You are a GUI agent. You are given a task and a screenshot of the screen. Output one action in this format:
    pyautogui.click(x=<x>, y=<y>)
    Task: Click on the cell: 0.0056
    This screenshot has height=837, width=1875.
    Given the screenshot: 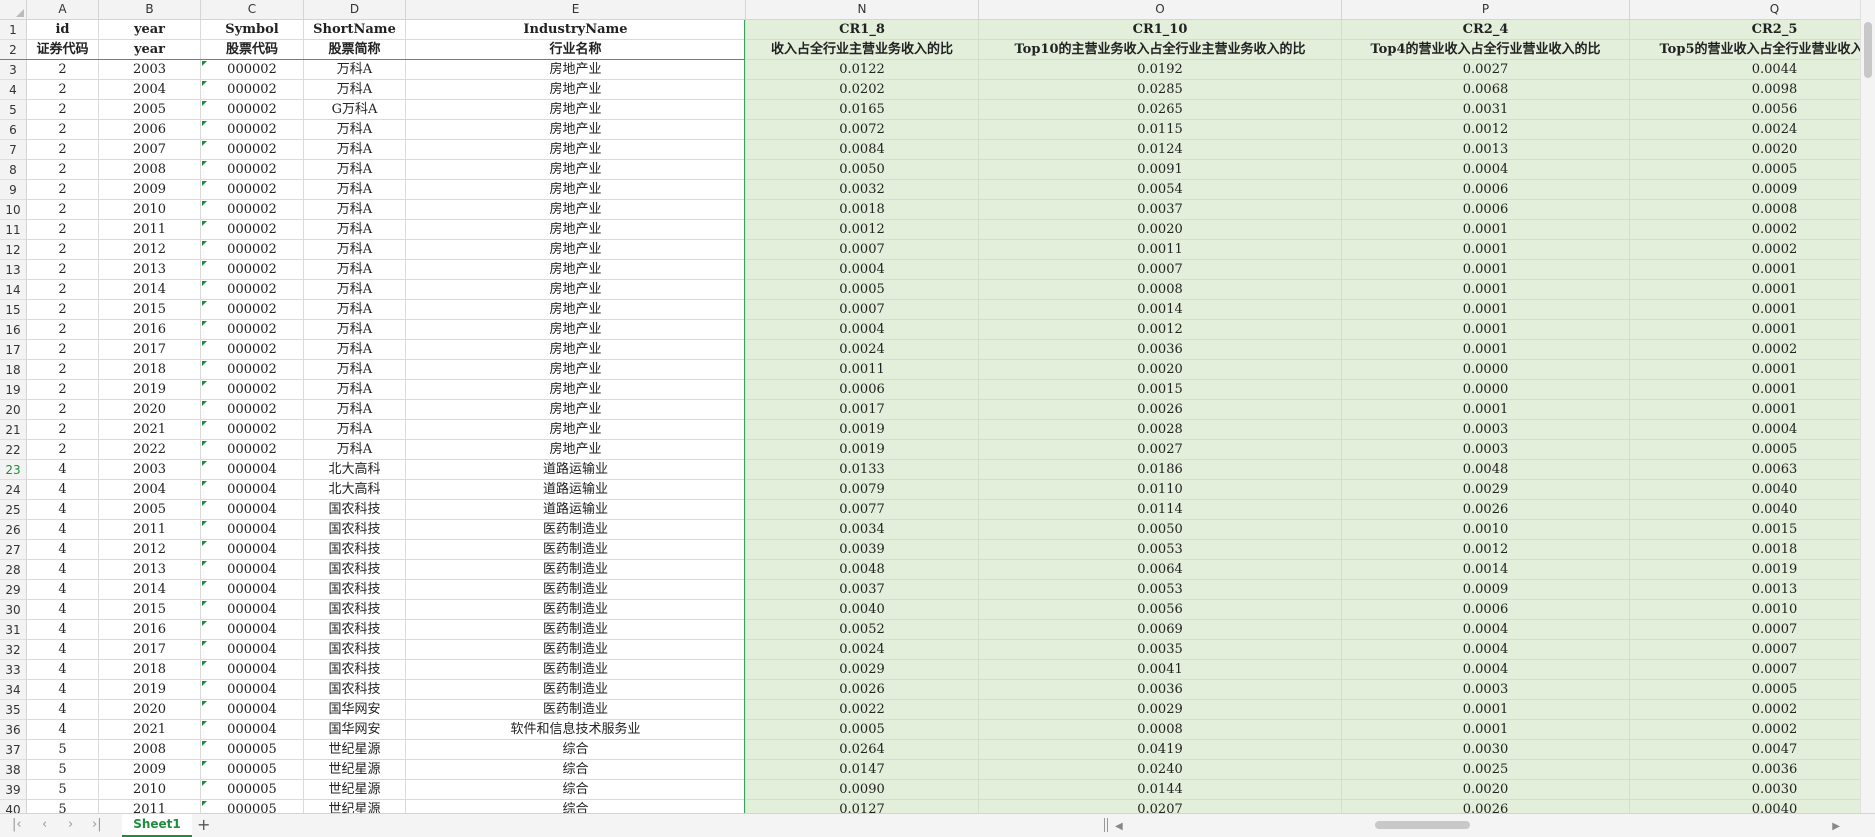 What is the action you would take?
    pyautogui.click(x=1752, y=110)
    